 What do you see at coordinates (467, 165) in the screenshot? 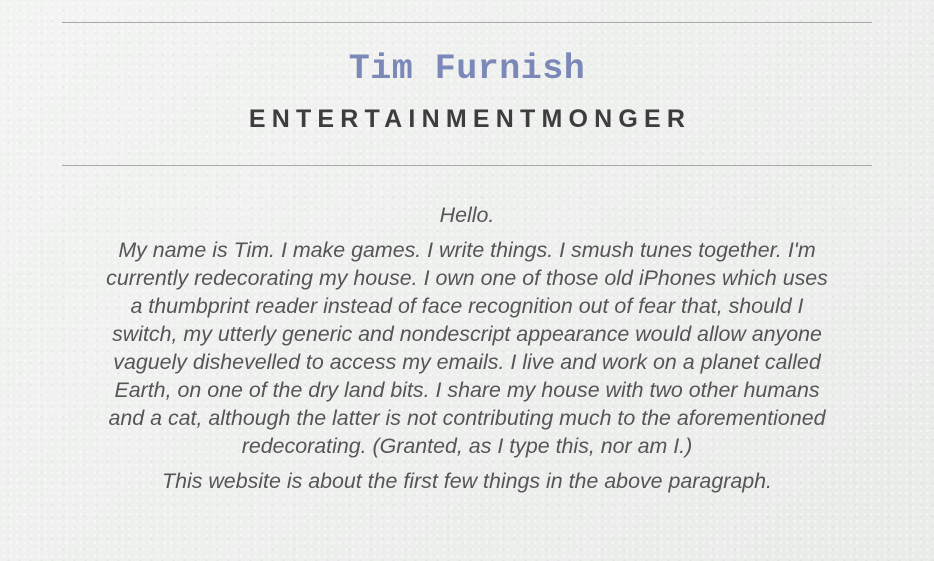
I see `bottom-divider` at bounding box center [467, 165].